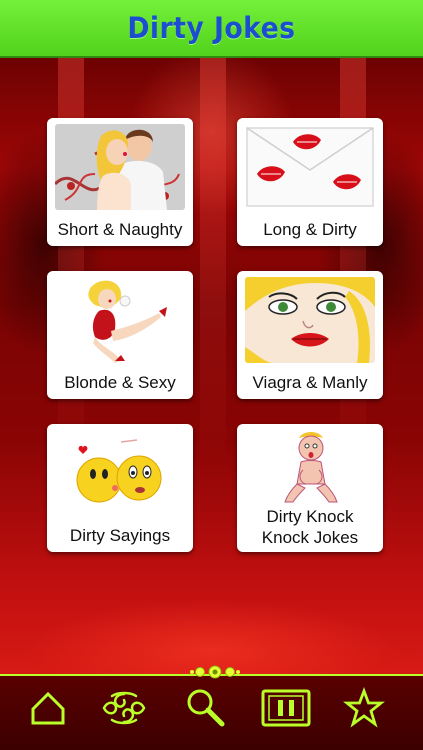 This screenshot has height=750, width=423. Describe the element at coordinates (310, 167) in the screenshot. I see `lipstick-envelope-art` at that location.